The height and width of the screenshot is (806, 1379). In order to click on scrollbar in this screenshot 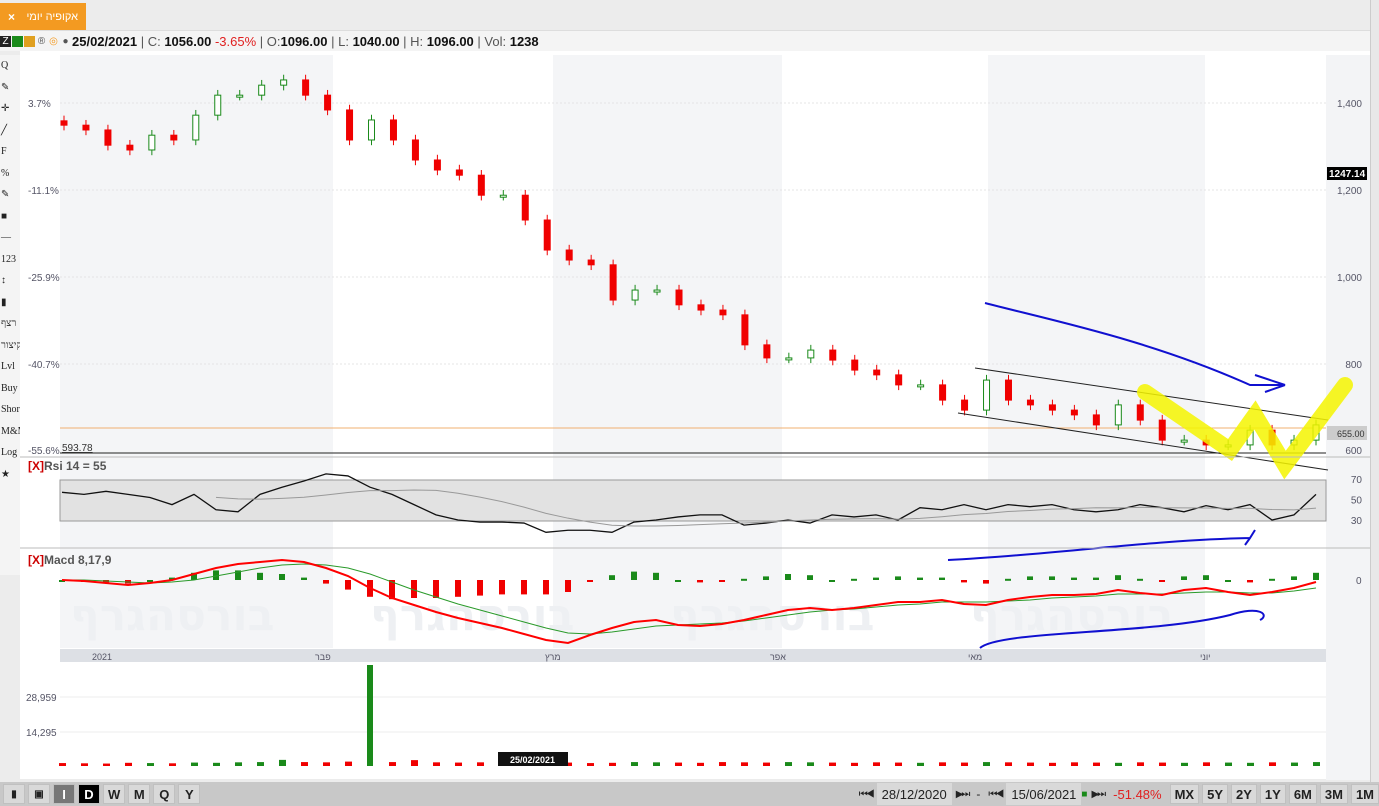, I will do `click(1374, 391)`.